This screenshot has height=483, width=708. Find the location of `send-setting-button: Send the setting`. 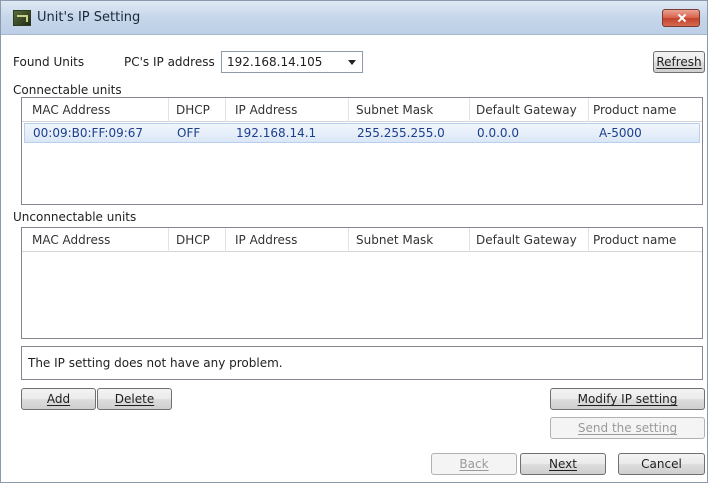

send-setting-button: Send the setting is located at coordinates (627, 428).